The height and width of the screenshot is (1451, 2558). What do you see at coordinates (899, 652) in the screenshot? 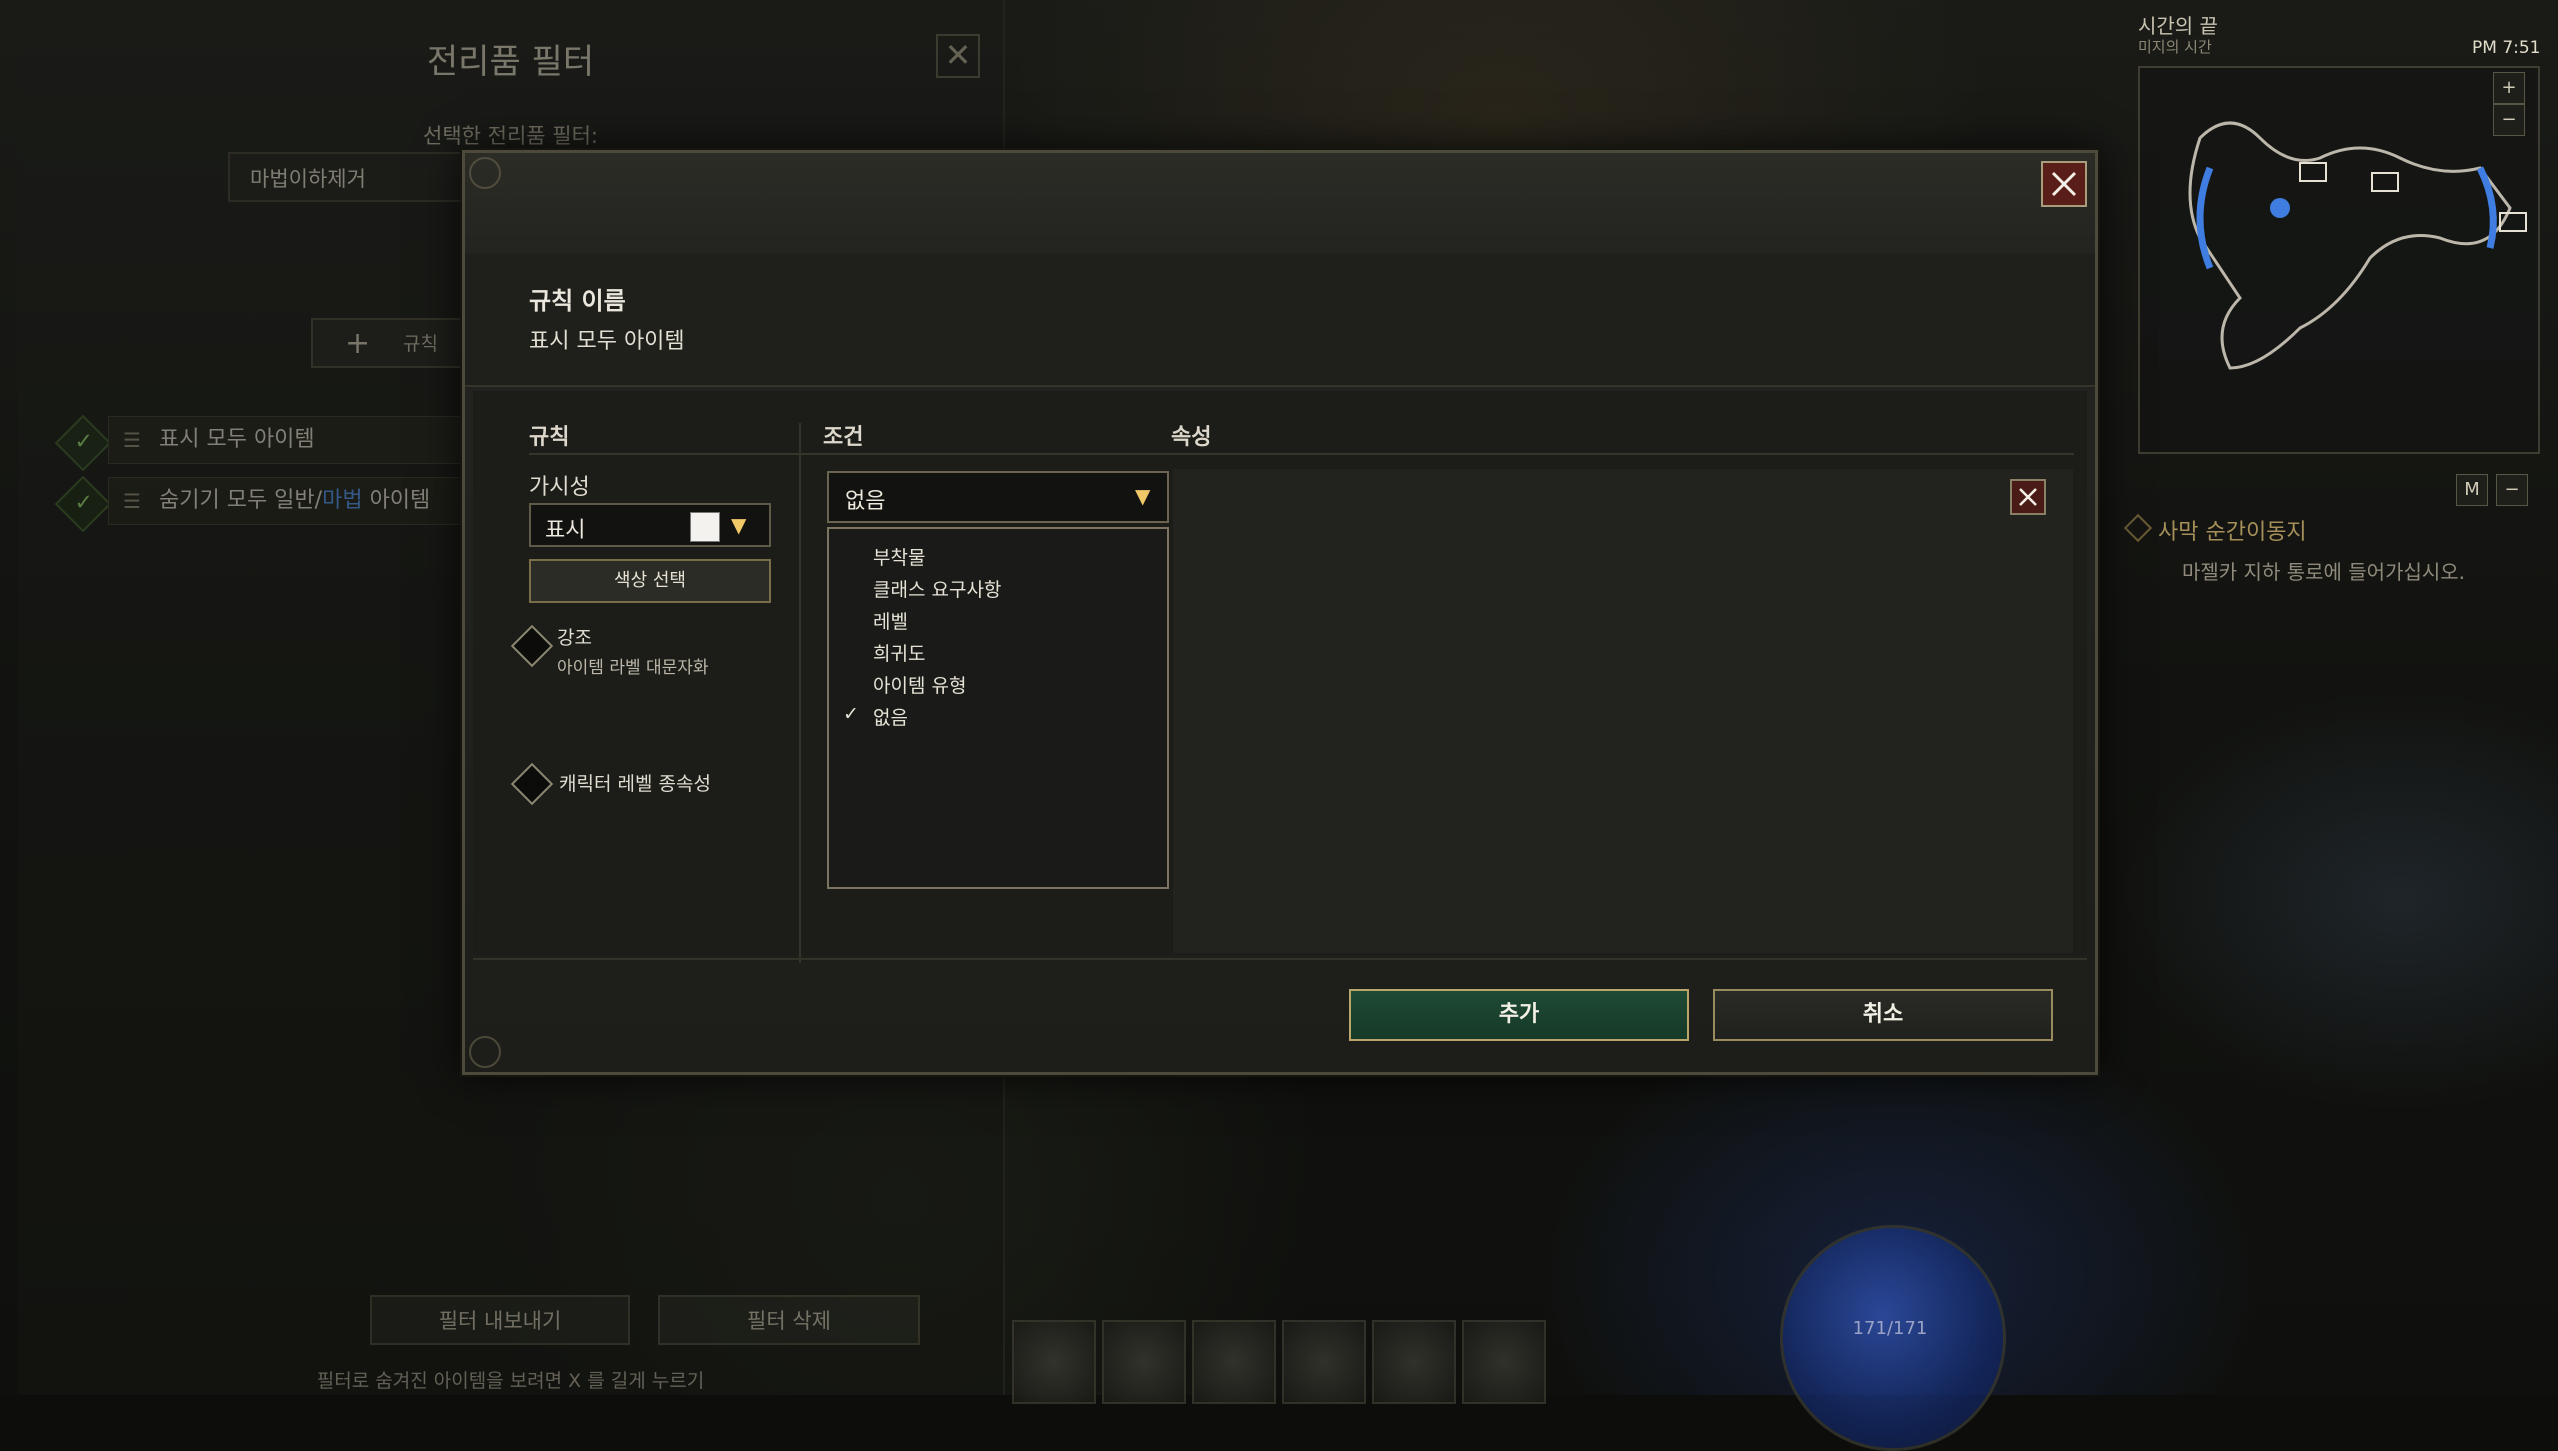
I see `condition-option-rarity: 희귀도` at bounding box center [899, 652].